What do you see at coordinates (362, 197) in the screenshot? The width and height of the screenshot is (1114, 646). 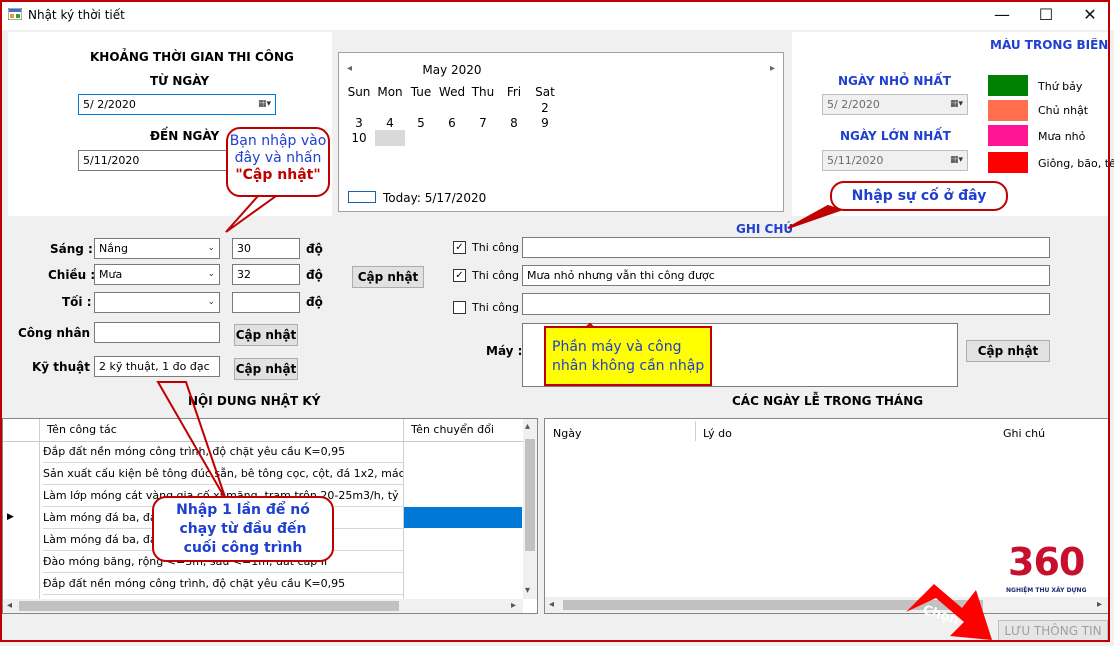 I see `today-marker-icon` at bounding box center [362, 197].